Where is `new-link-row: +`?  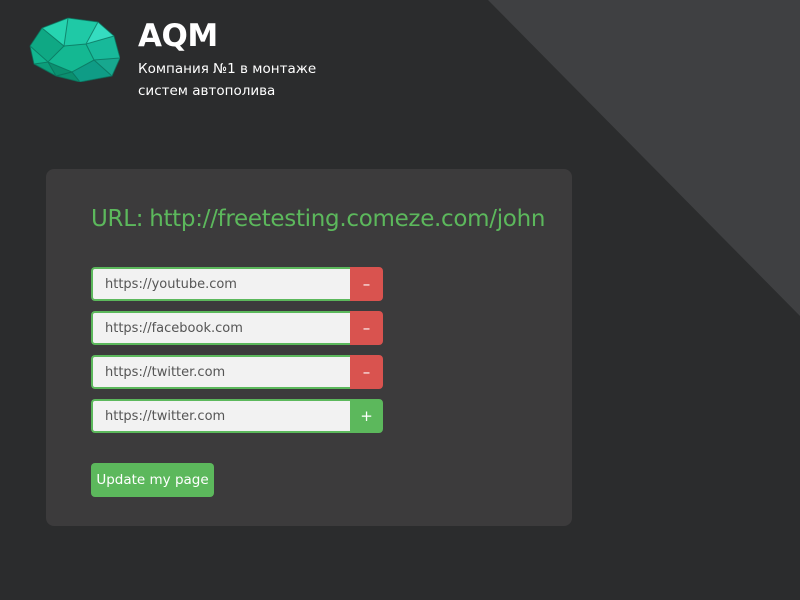 new-link-row: + is located at coordinates (237, 416).